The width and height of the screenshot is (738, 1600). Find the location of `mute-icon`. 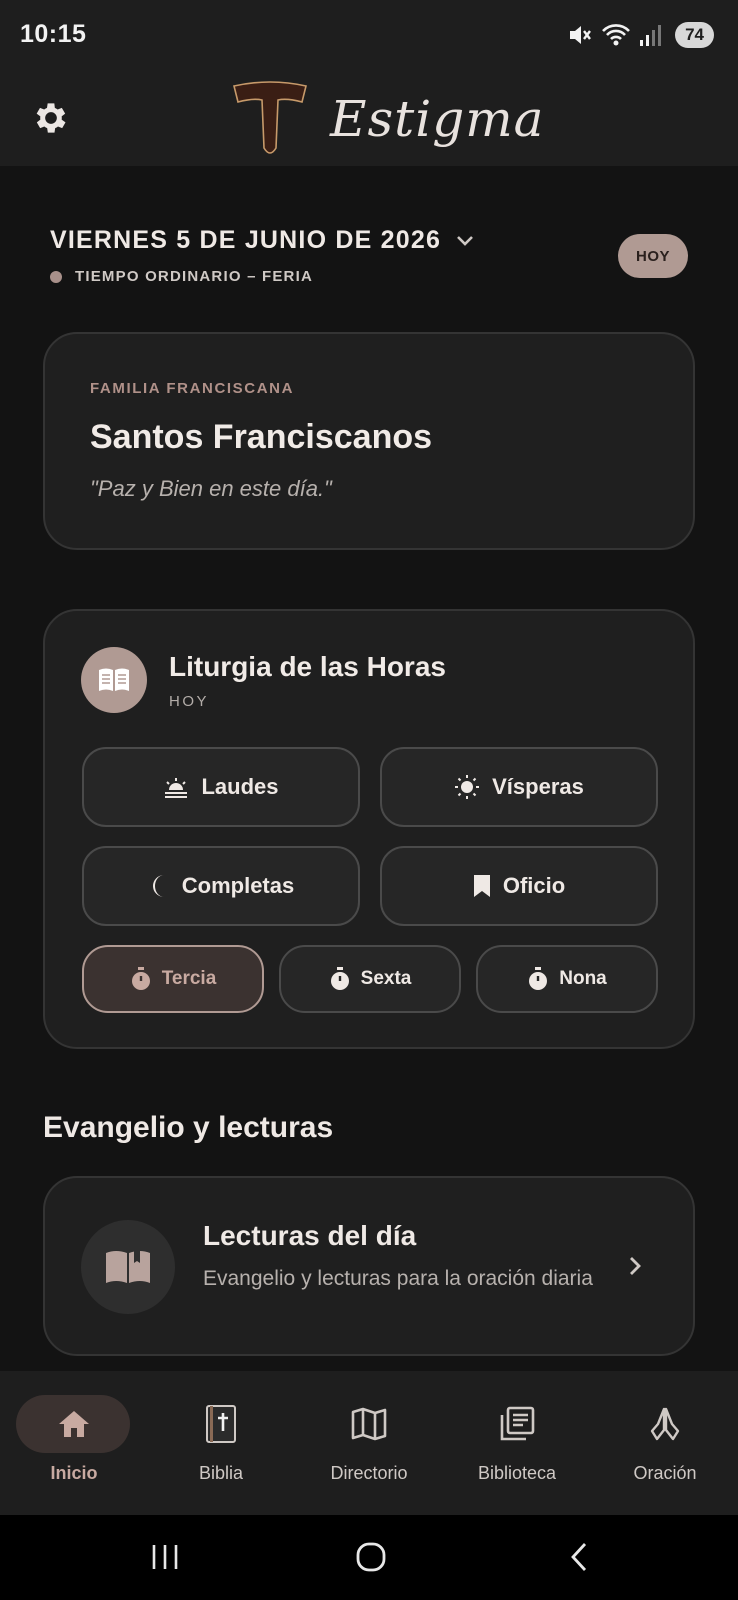

mute-icon is located at coordinates (581, 35).